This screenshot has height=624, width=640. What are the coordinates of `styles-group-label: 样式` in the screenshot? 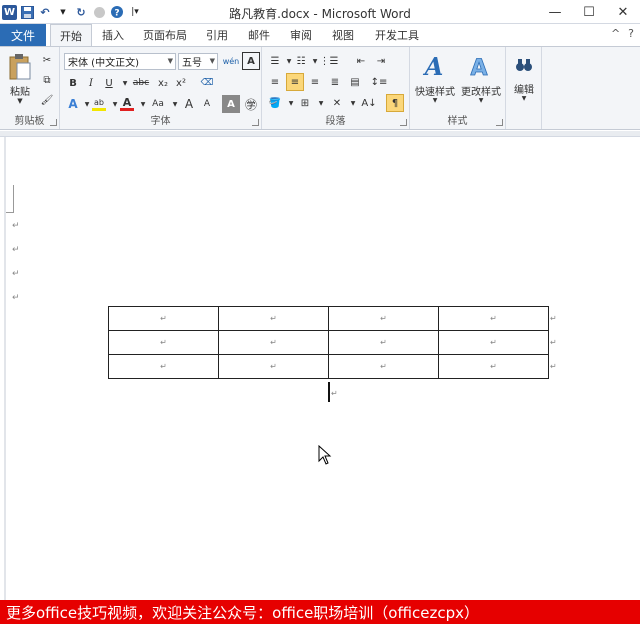 It's located at (457, 121).